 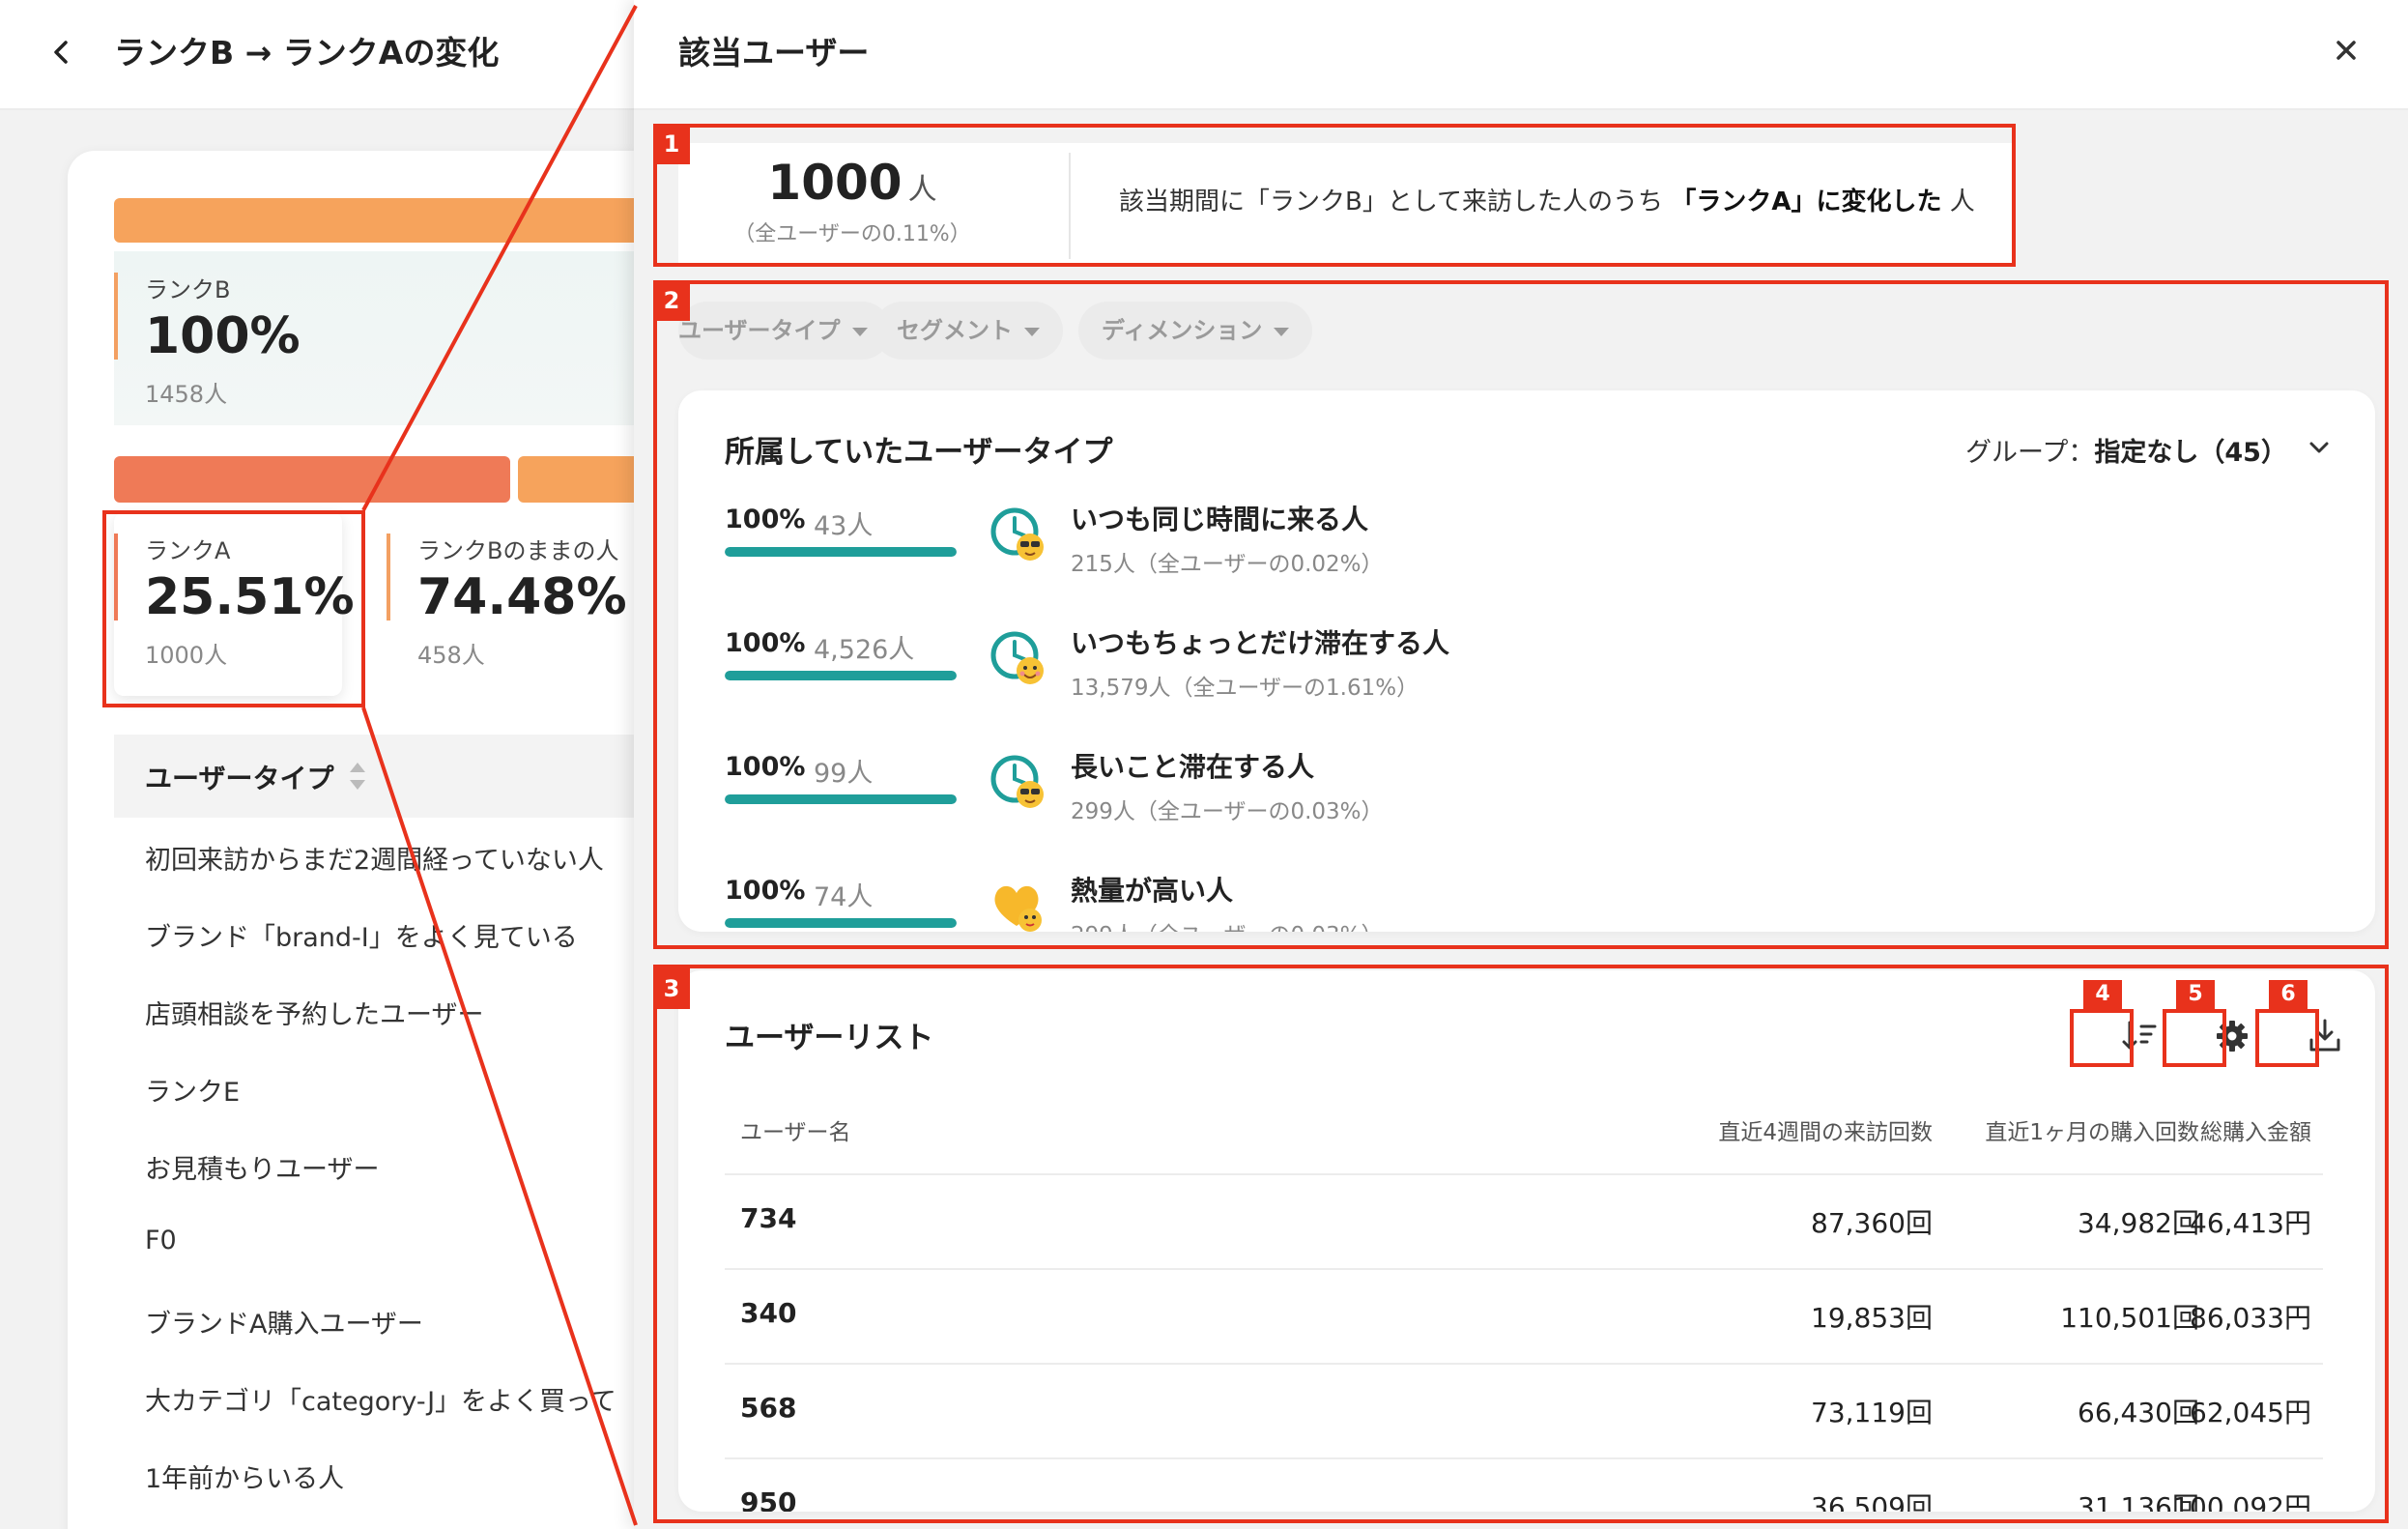 What do you see at coordinates (307, 53) in the screenshot?
I see `left-page-title: ランクB → ランクAの変化` at bounding box center [307, 53].